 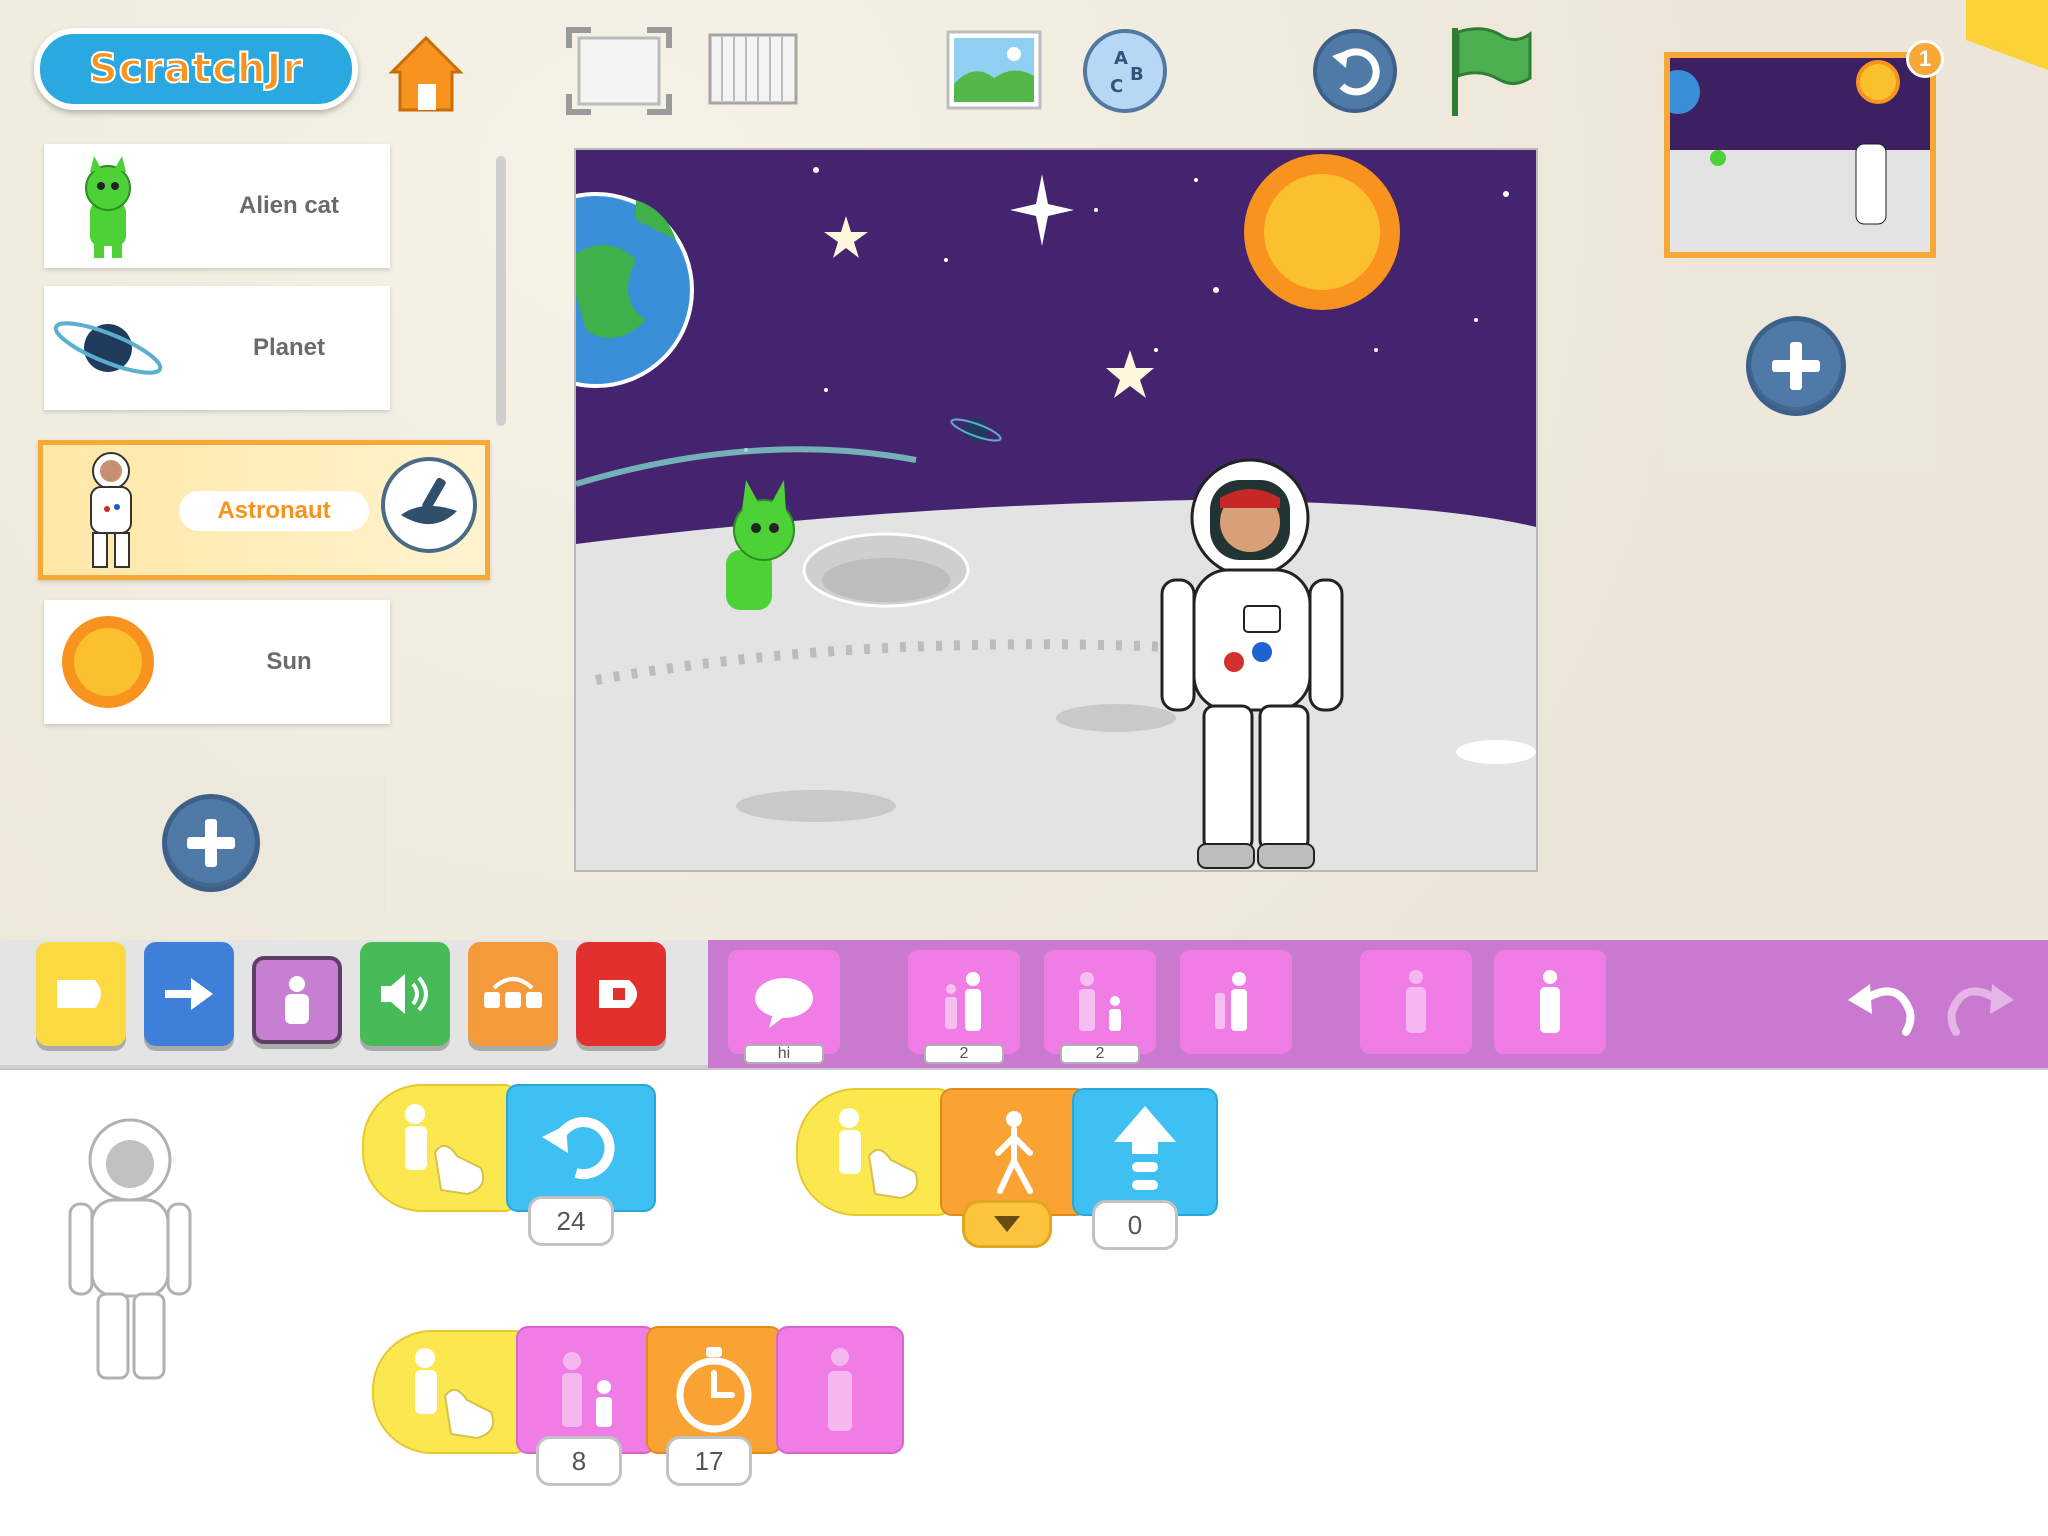 I want to click on turn-left-arg: 24, so click(x=571, y=1221).